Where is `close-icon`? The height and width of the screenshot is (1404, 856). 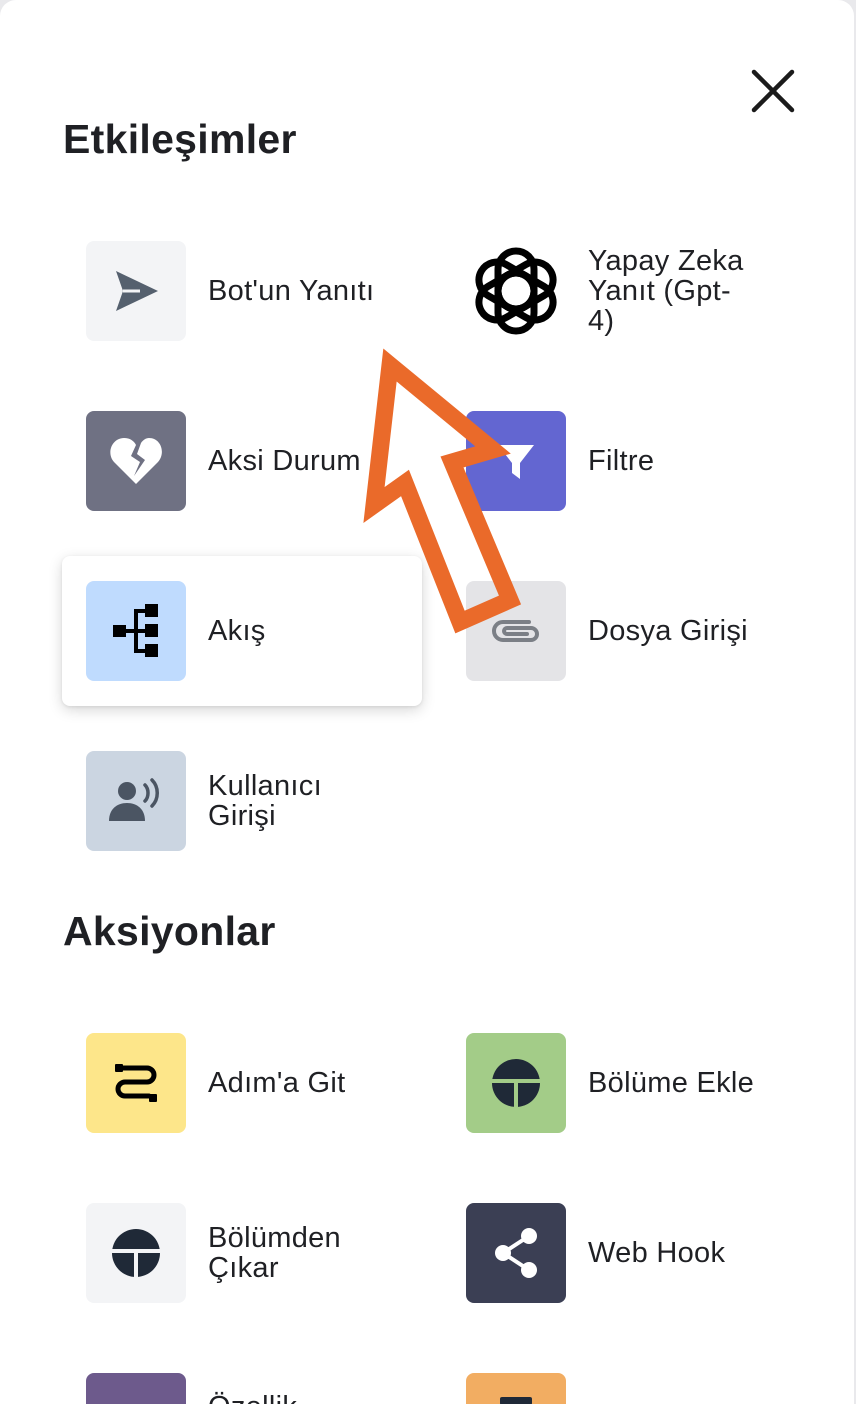
close-icon is located at coordinates (773, 91).